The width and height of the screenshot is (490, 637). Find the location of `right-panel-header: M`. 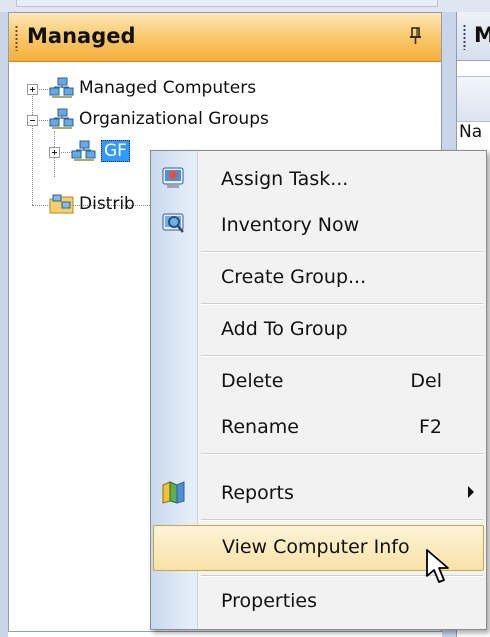

right-panel-header: M is located at coordinates (473, 36).